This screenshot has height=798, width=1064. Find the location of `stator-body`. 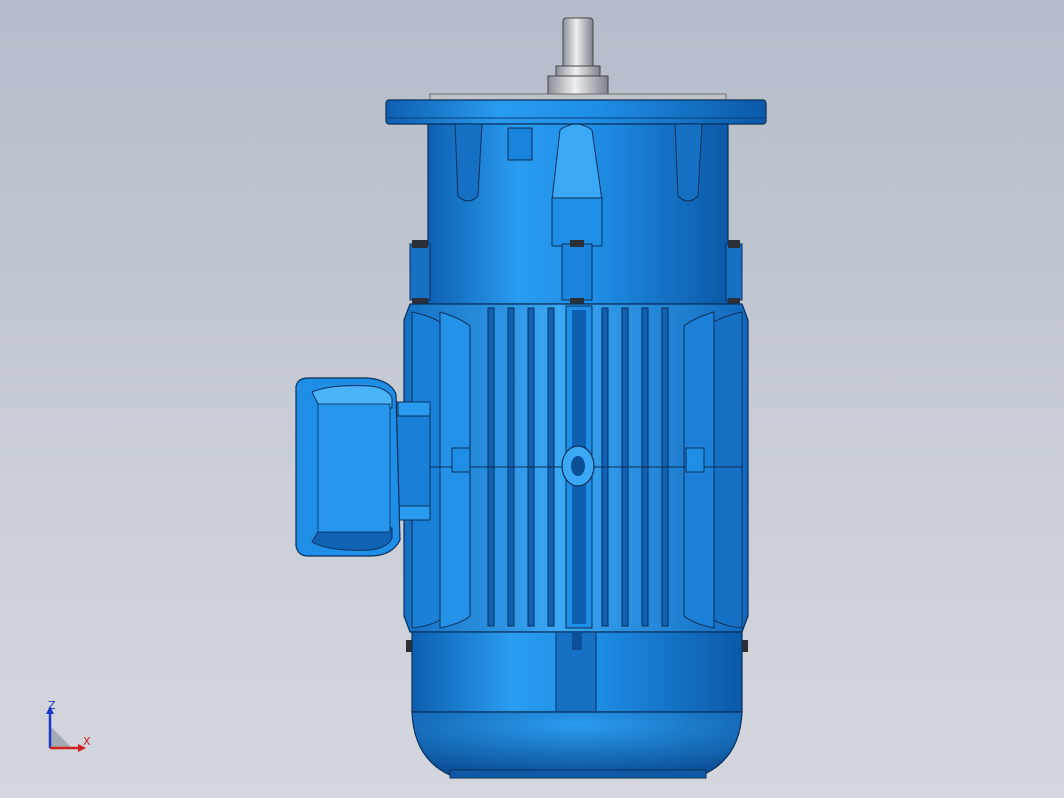

stator-body is located at coordinates (576, 468).